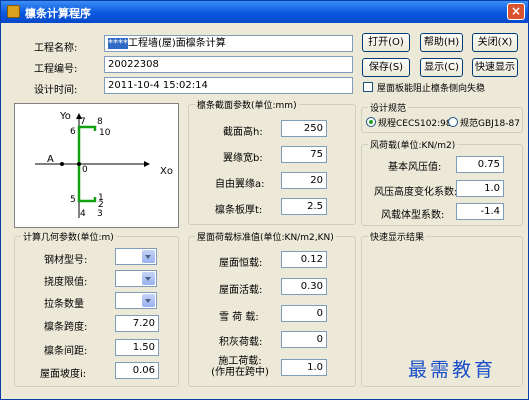 This screenshot has width=529, height=400. Describe the element at coordinates (118, 43) in the screenshot. I see `project-name-selected-text: ****` at that location.